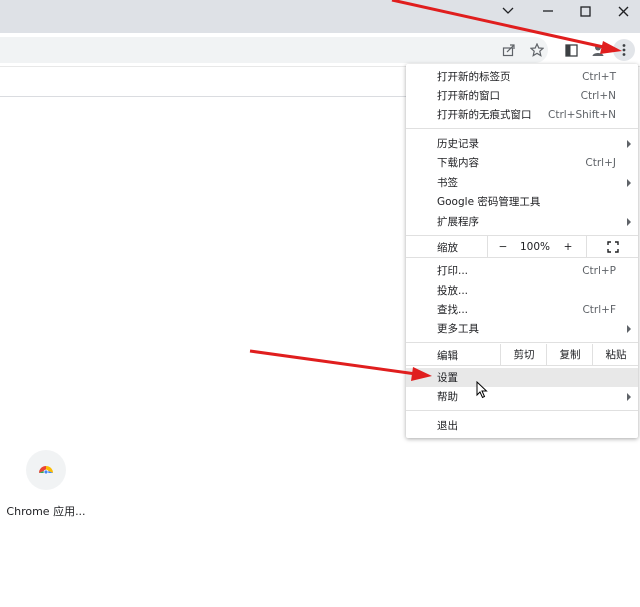 The image size is (640, 607). I want to click on fullscreen-button, so click(612, 246).